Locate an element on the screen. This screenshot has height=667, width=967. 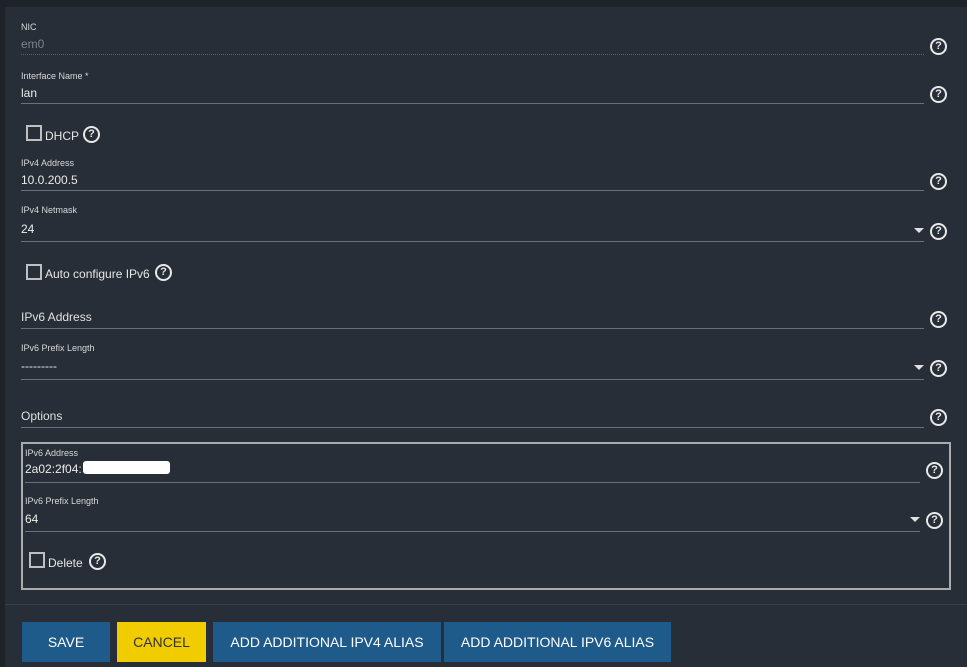
add-ipv6-alias-button: ADD ADDITIONAL IPV6 ALIAS is located at coordinates (557, 642).